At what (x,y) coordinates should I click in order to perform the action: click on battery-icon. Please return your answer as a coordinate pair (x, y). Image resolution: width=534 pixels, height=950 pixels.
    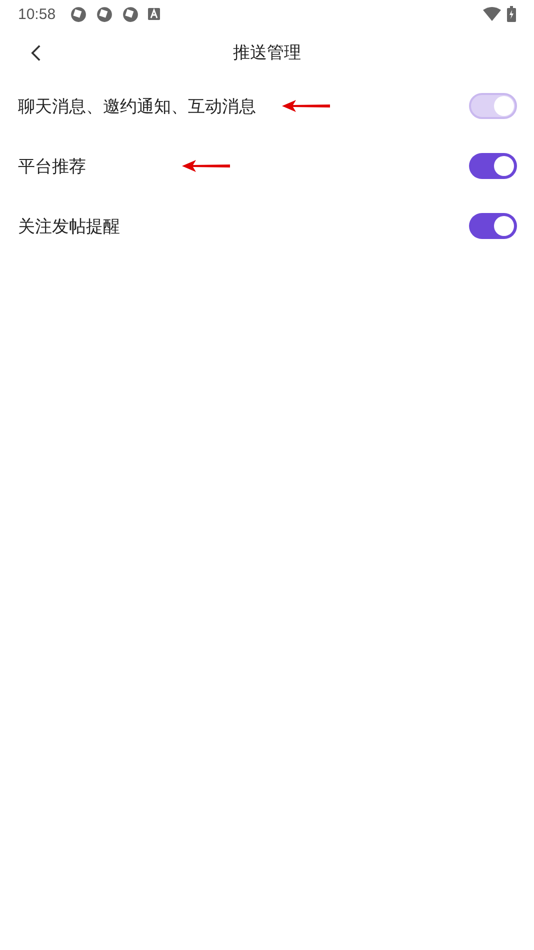
    Looking at the image, I should click on (511, 14).